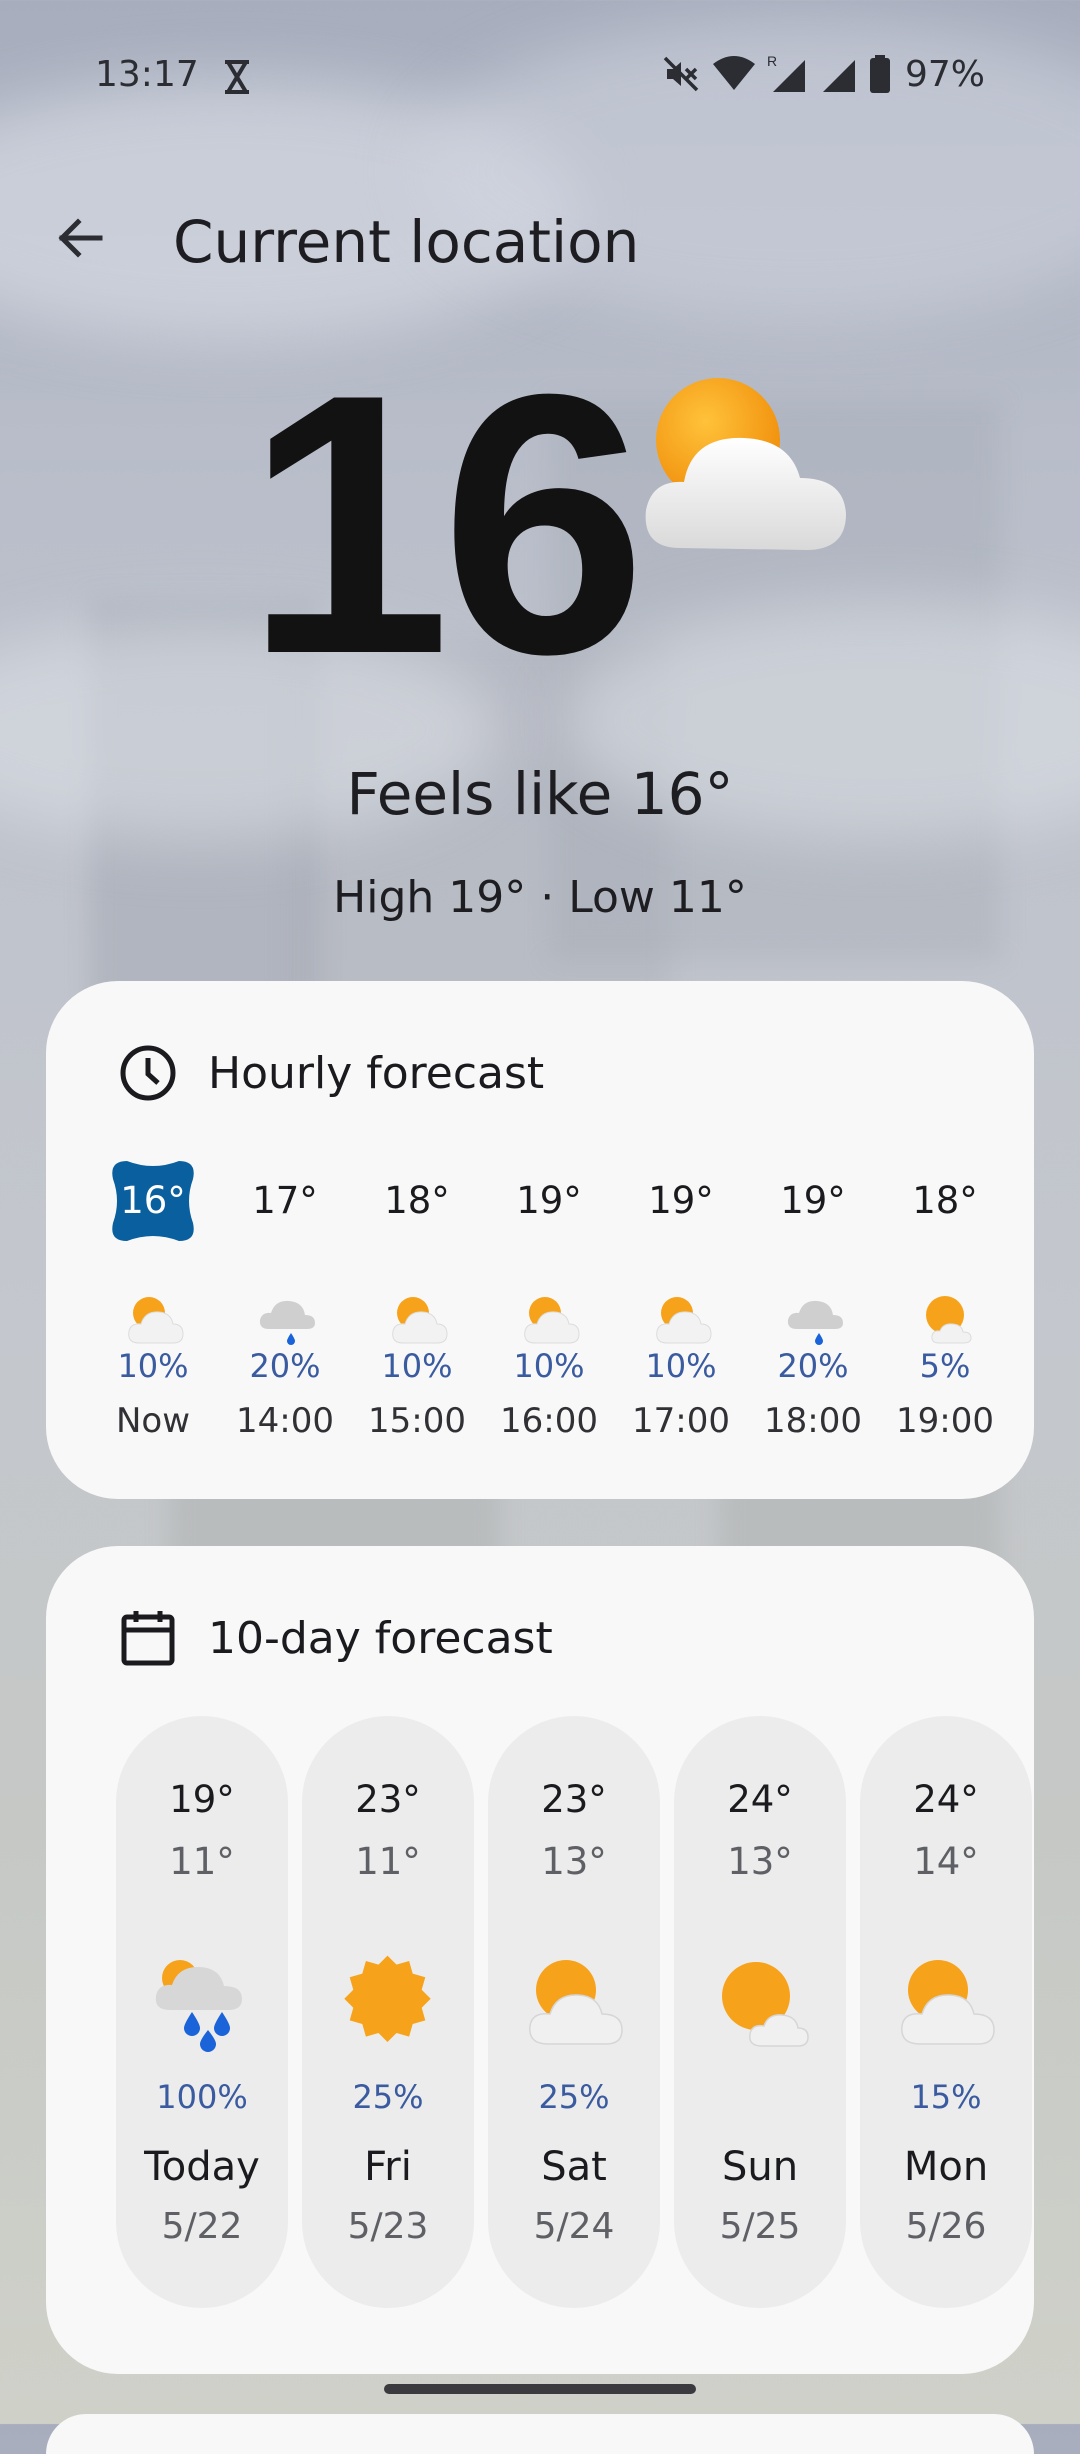 The width and height of the screenshot is (1080, 2454). Describe the element at coordinates (945, 1240) in the screenshot. I see `hour-item: 18° 5% 19:00` at that location.